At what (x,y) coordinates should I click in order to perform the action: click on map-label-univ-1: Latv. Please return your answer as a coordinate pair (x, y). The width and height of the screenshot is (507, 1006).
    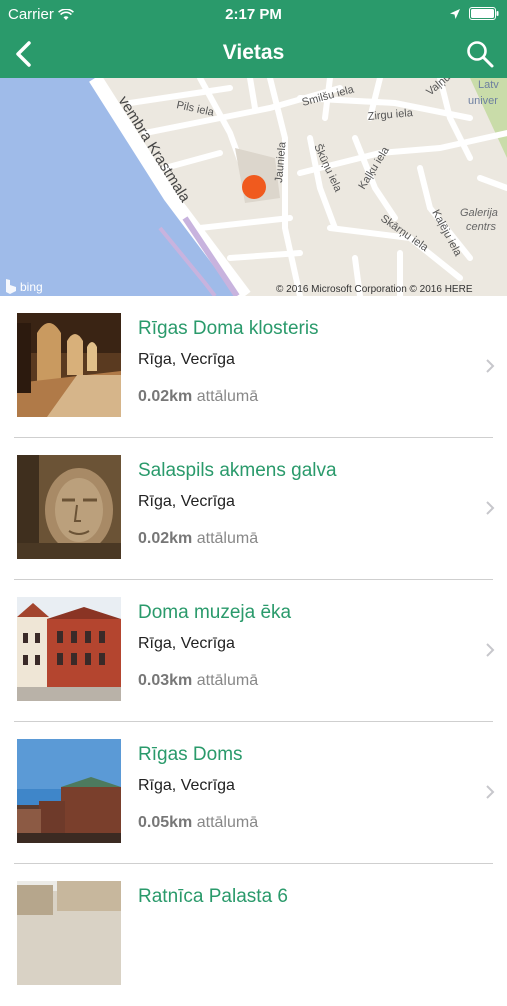
    Looking at the image, I should click on (488, 85).